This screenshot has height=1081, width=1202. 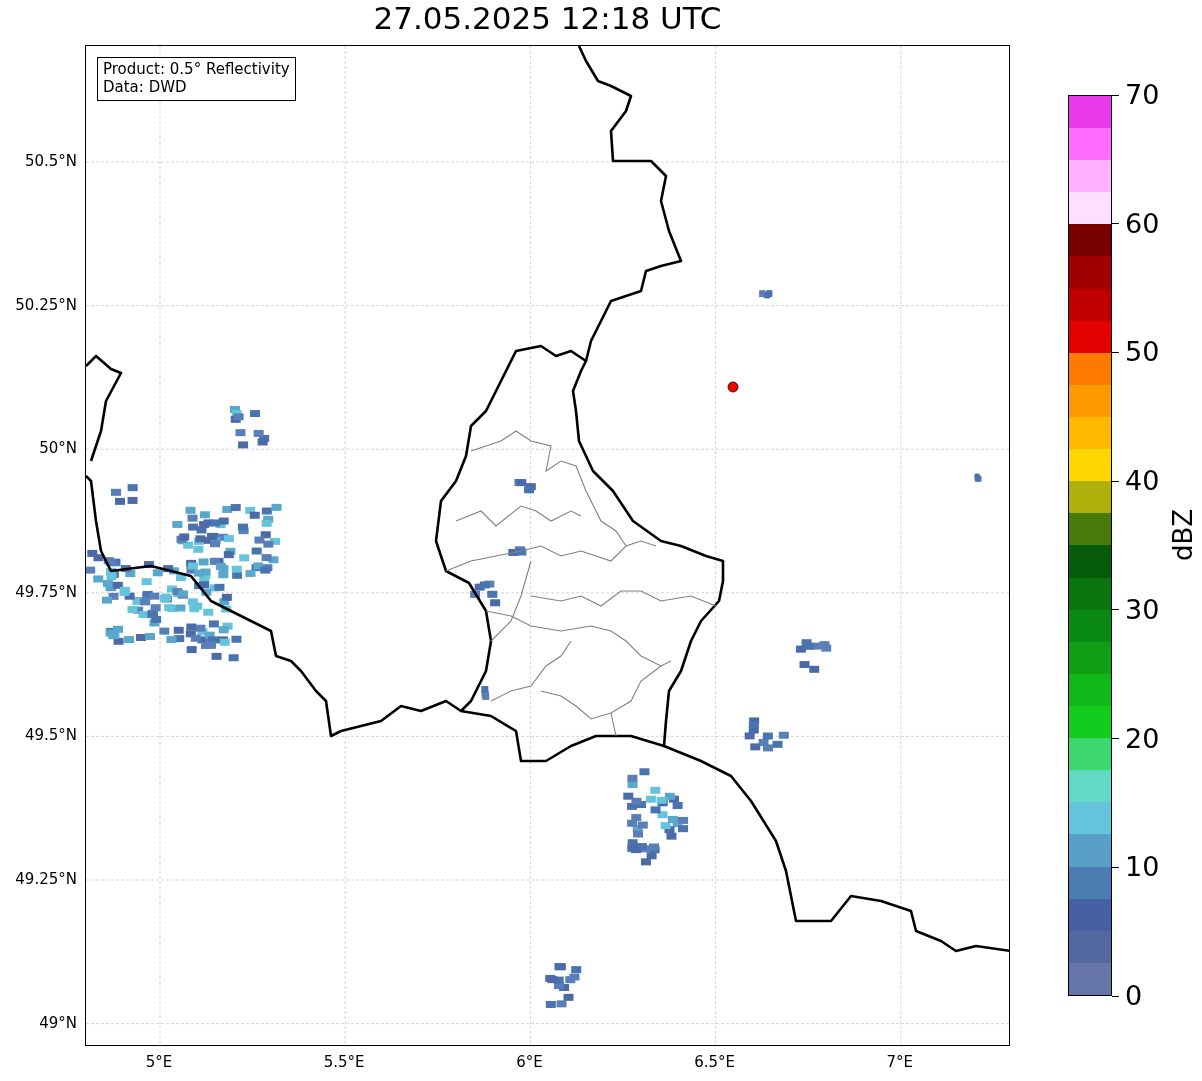 What do you see at coordinates (46, 879) in the screenshot?
I see `latitude-label: 49.25°N` at bounding box center [46, 879].